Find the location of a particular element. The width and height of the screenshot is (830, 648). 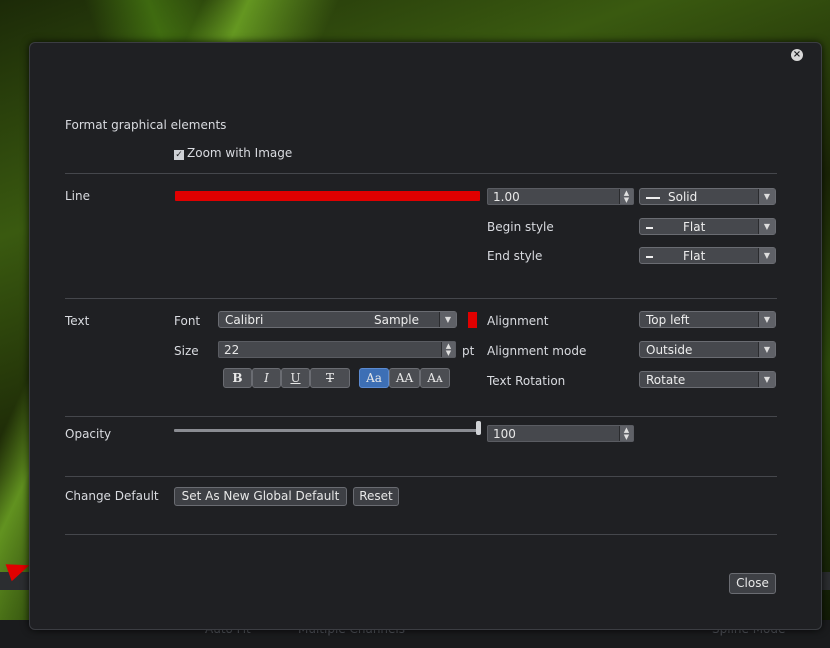

text-rotation-label: Text Rotation is located at coordinates (526, 381).